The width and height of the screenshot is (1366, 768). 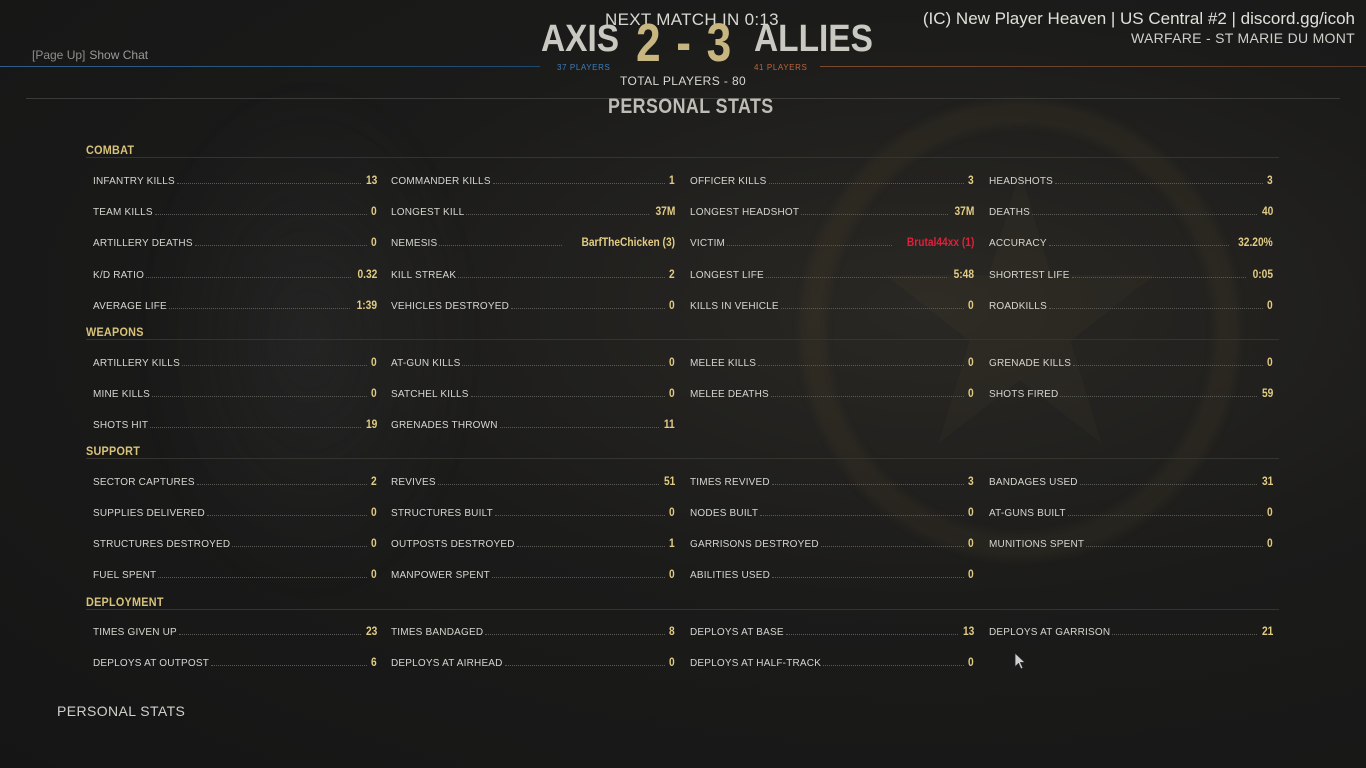 I want to click on stat-label: DEATHS, so click(x=1010, y=212).